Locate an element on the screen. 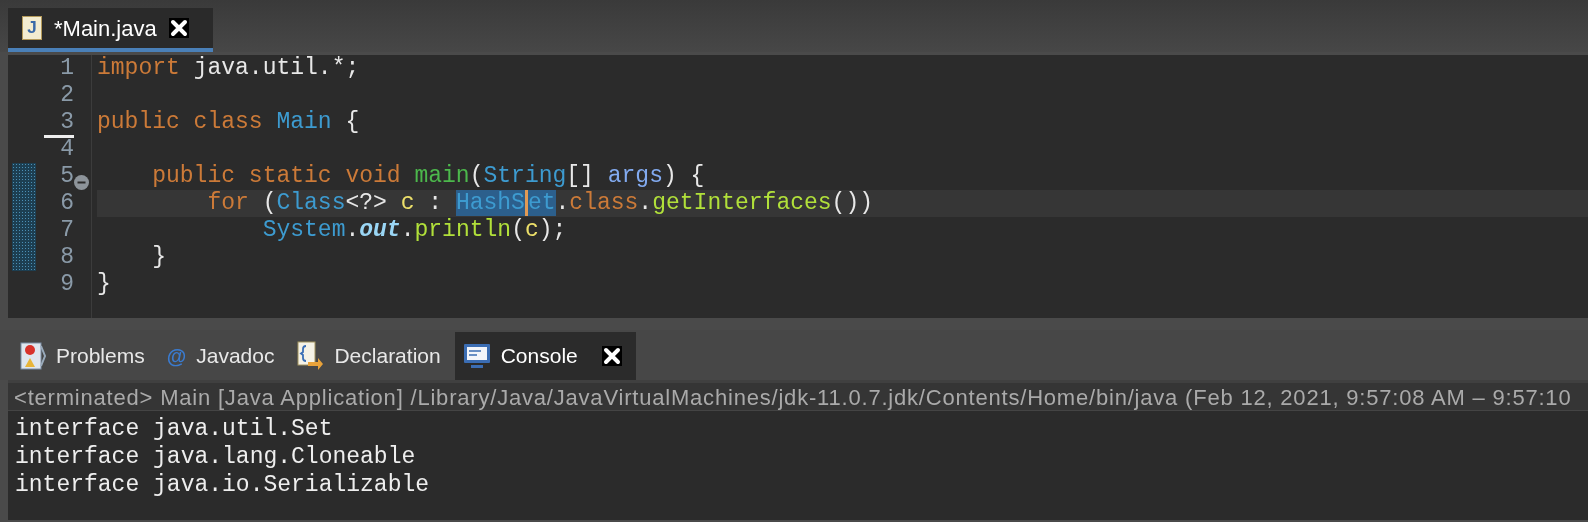  panel-tab: Declaration is located at coordinates (371, 356).